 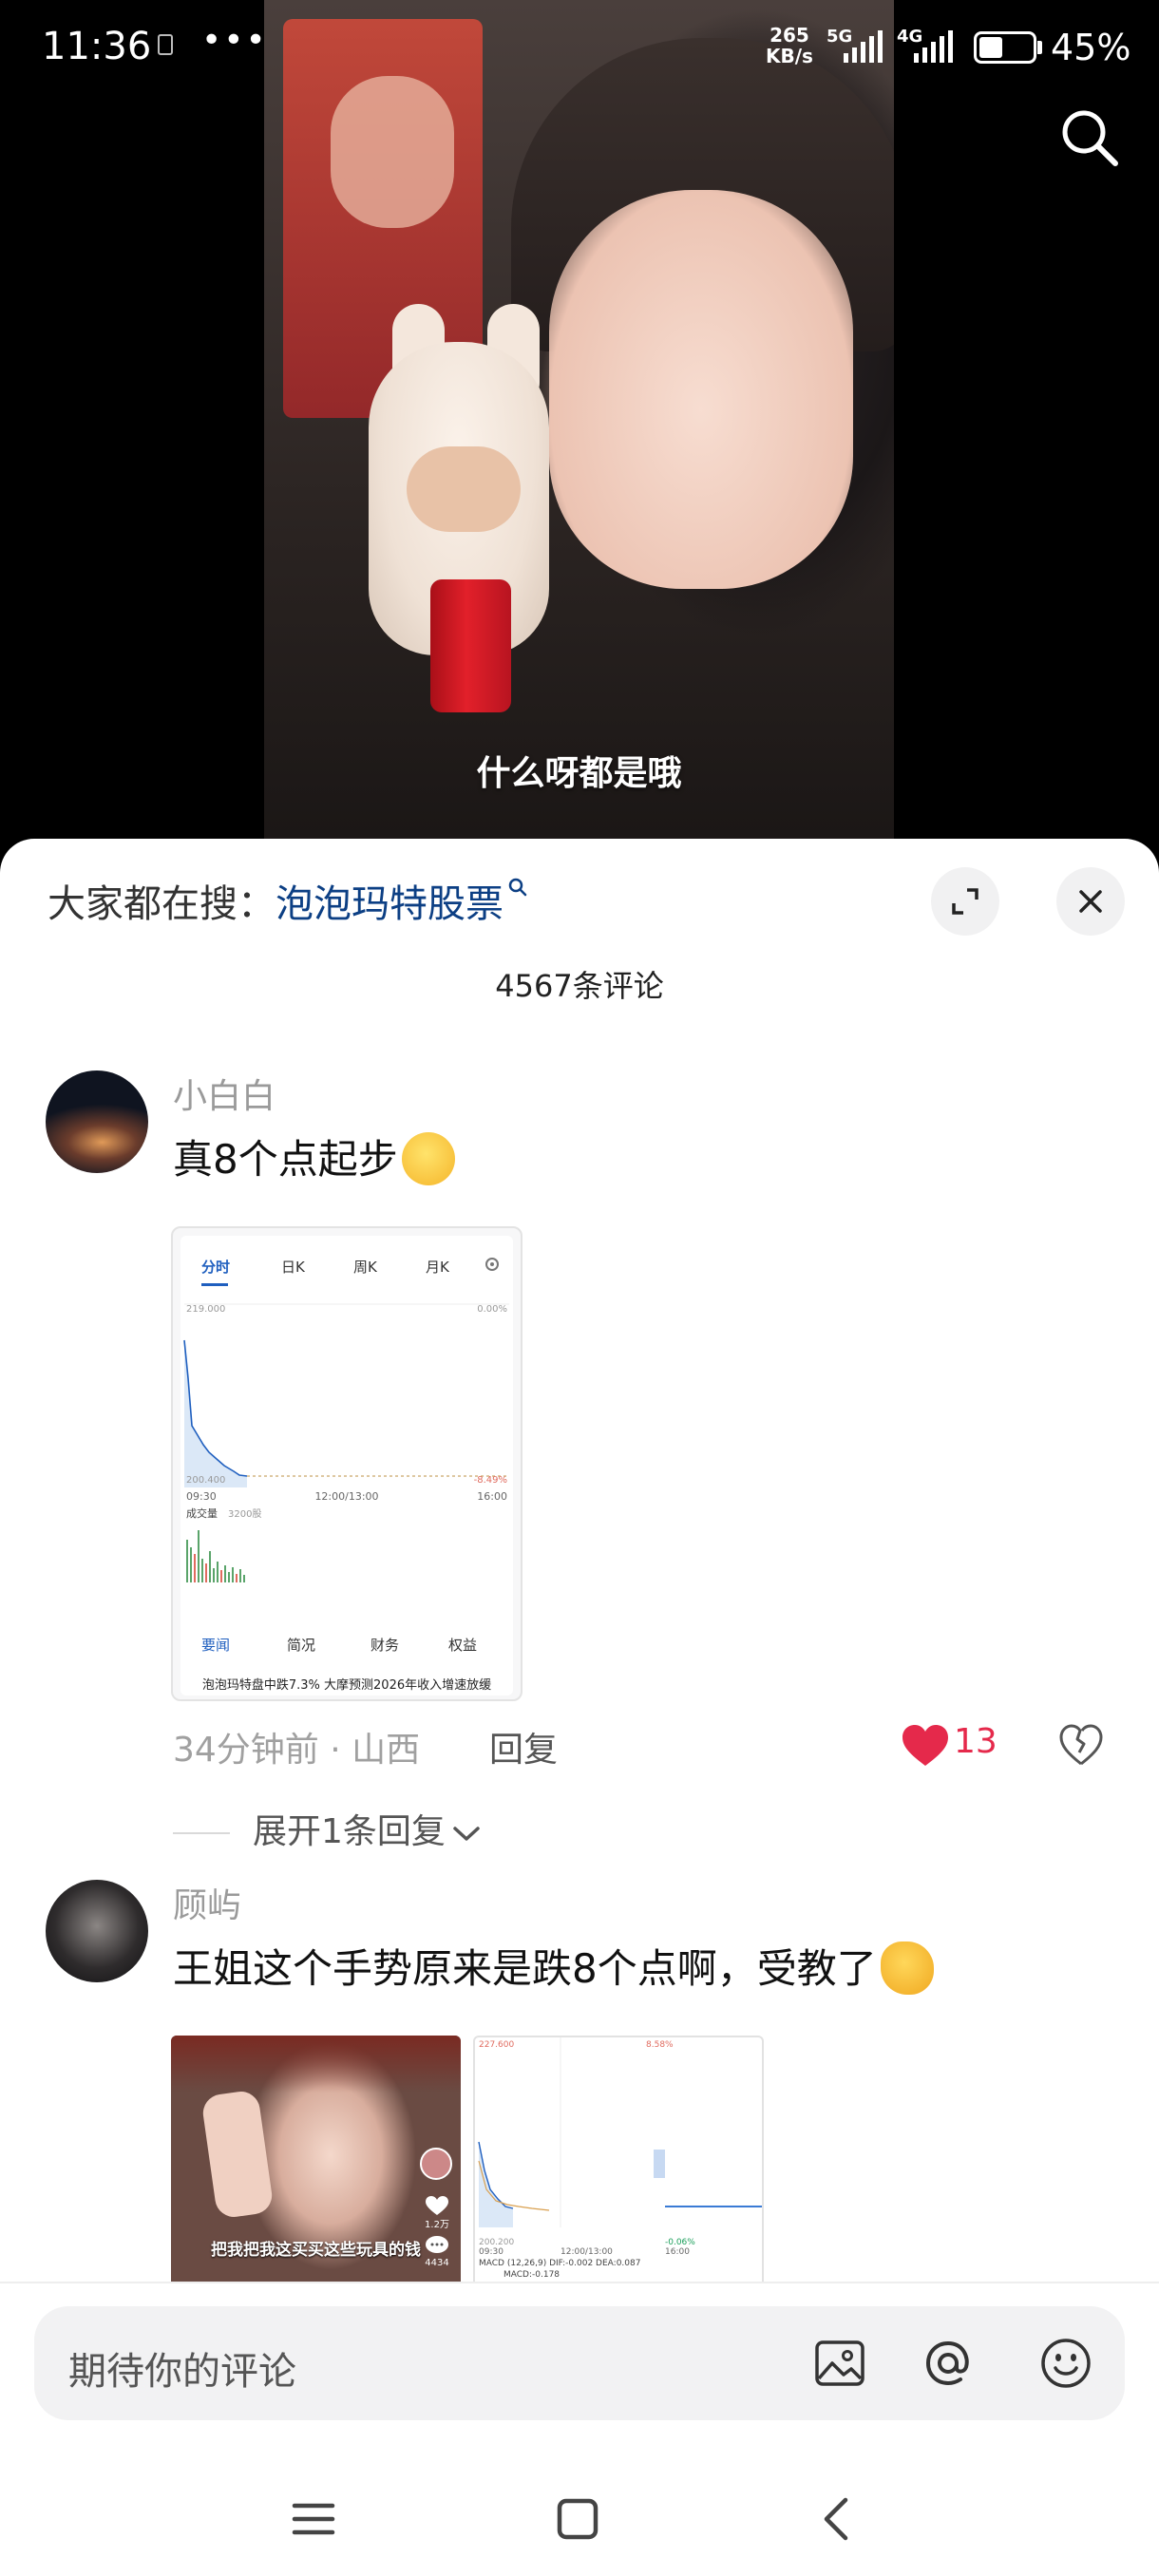 I want to click on price-top-label: 219.000, so click(x=205, y=1309).